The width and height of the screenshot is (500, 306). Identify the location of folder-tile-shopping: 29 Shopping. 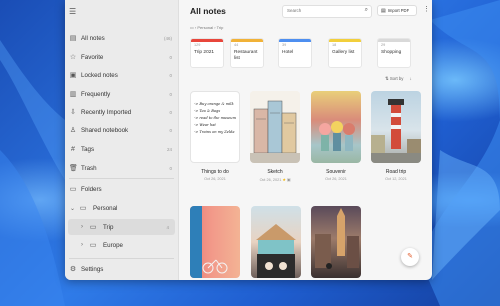
(394, 53).